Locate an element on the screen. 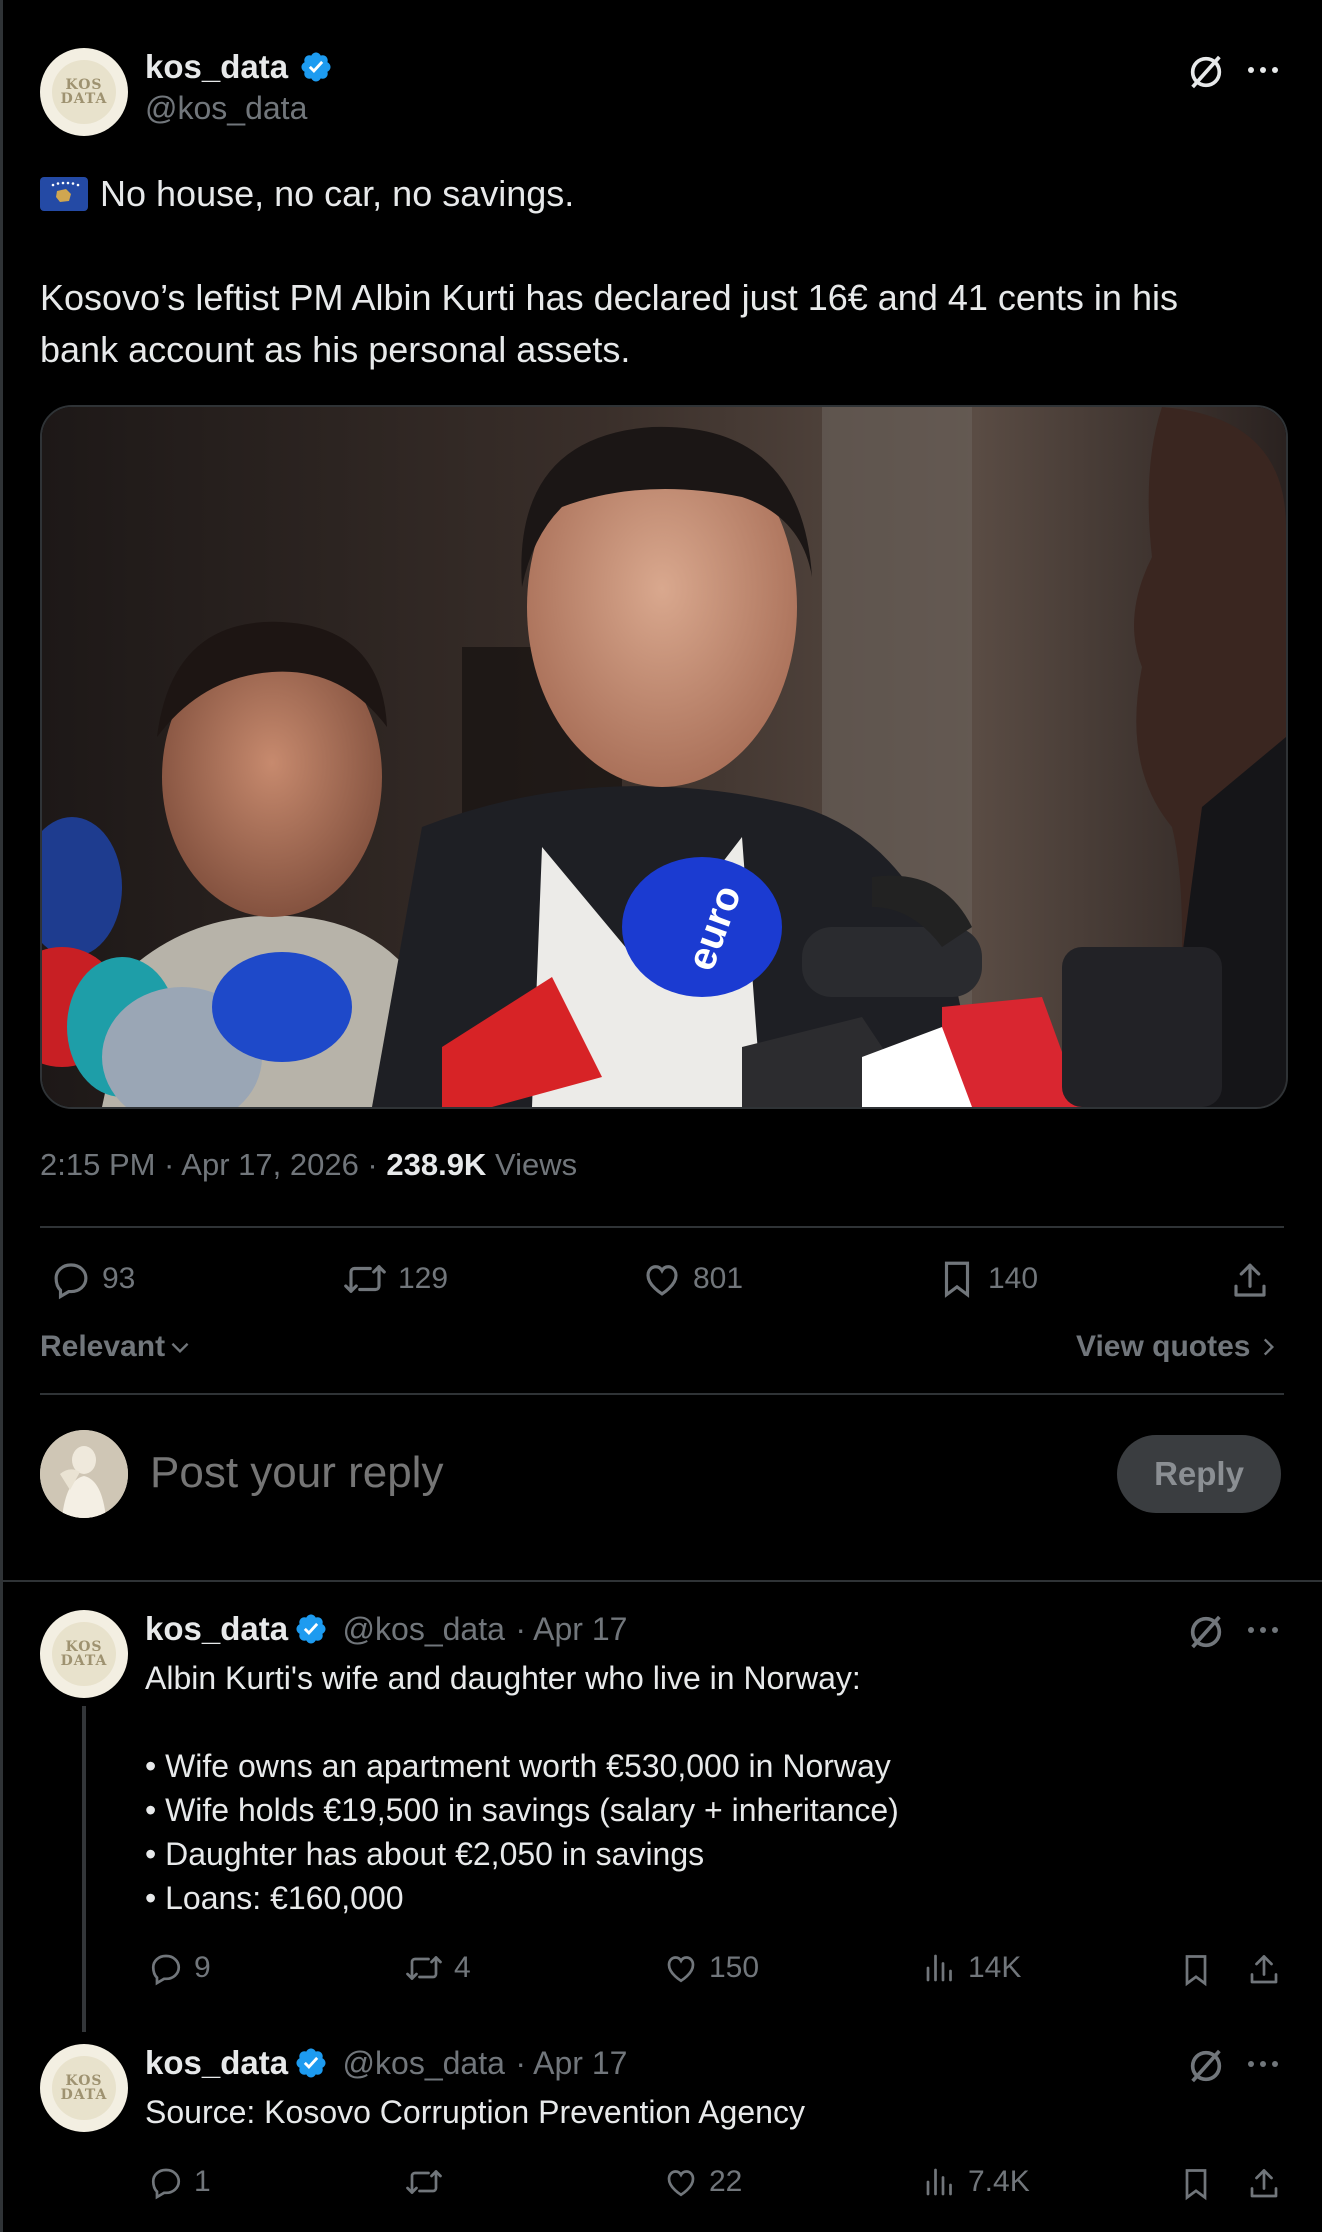 This screenshot has height=2232, width=1322. repost-count: 129 is located at coordinates (423, 1278).